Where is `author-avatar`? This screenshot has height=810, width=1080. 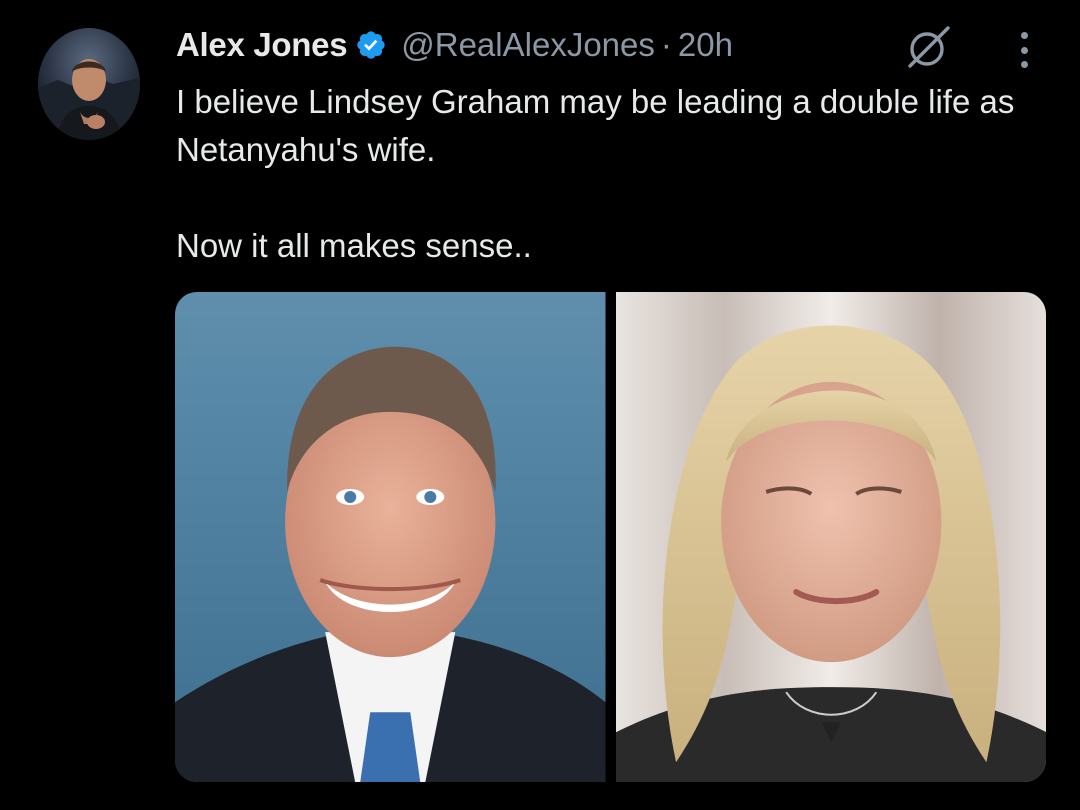 author-avatar is located at coordinates (89, 84).